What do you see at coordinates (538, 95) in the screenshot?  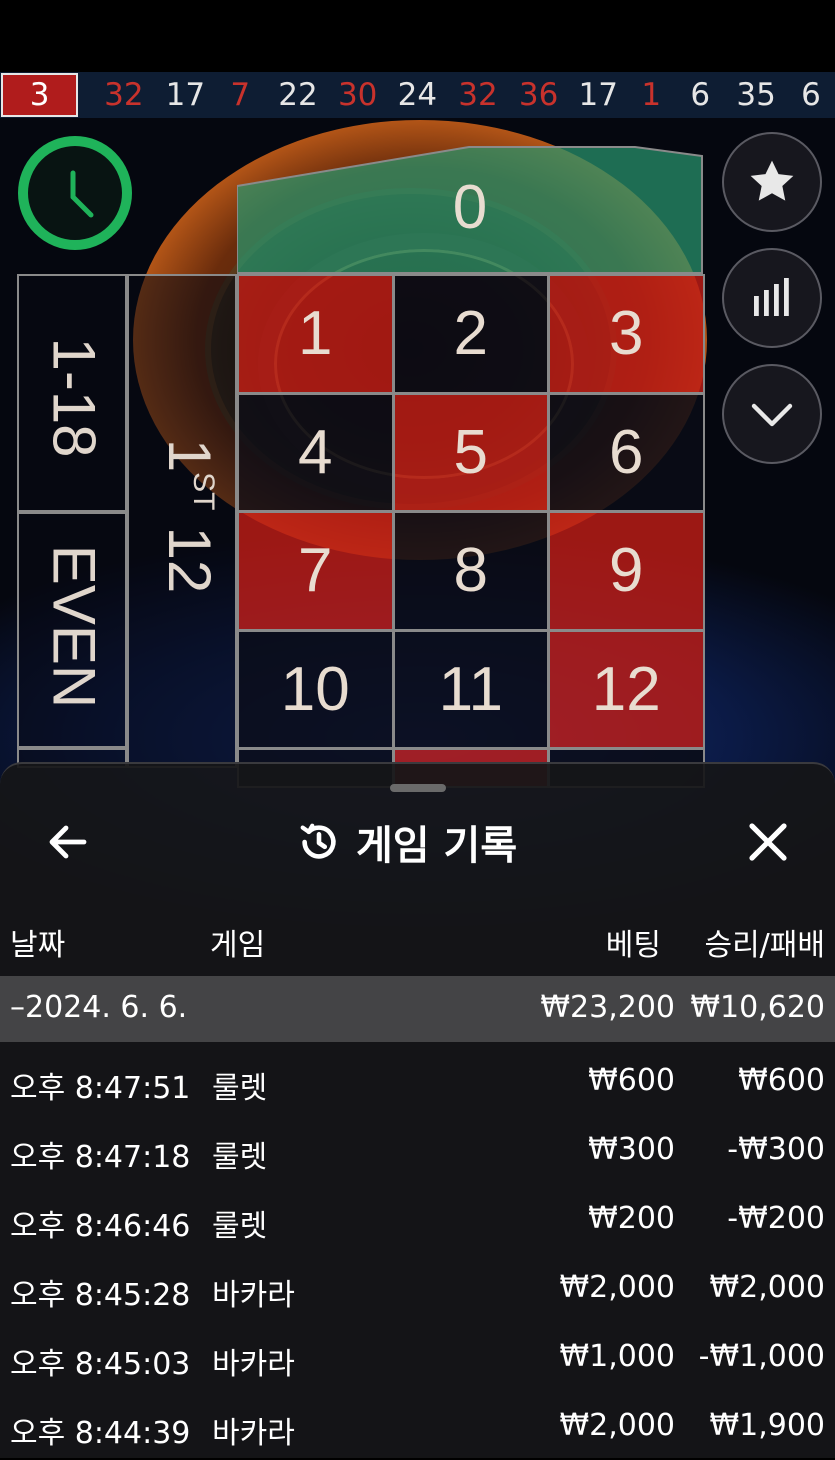 I see `result-item: 36` at bounding box center [538, 95].